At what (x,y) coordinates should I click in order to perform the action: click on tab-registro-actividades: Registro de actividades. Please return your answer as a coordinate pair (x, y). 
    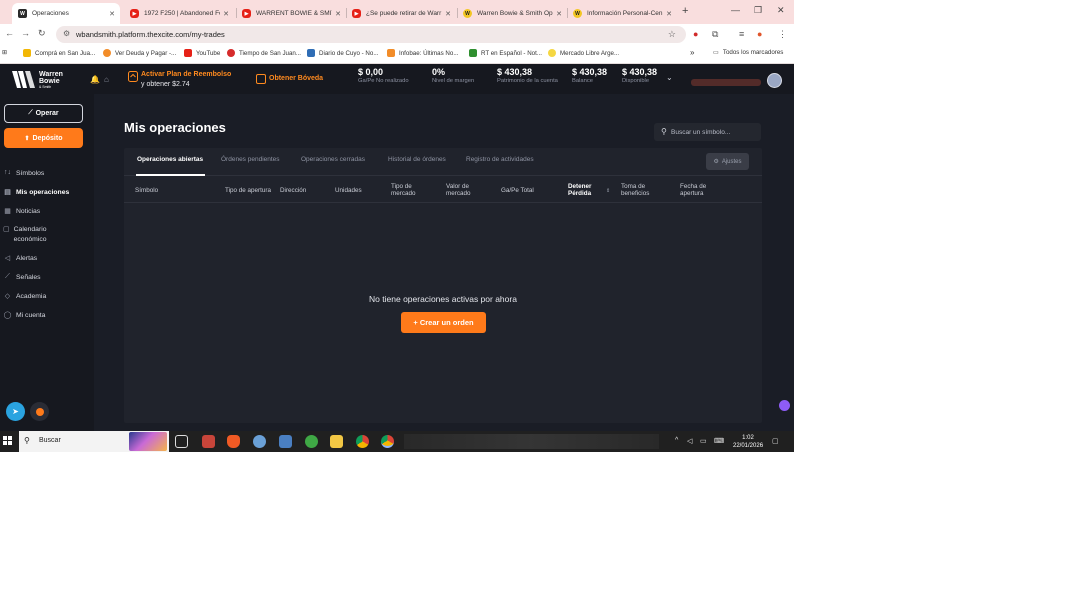
    Looking at the image, I should click on (500, 159).